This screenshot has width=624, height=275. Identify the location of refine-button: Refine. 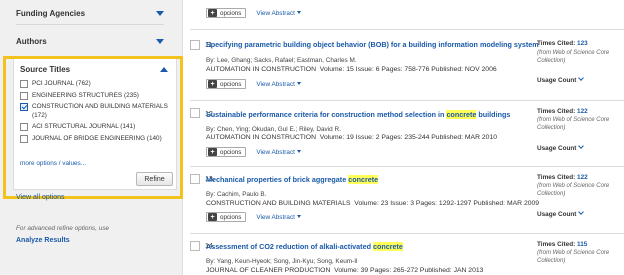
(154, 179).